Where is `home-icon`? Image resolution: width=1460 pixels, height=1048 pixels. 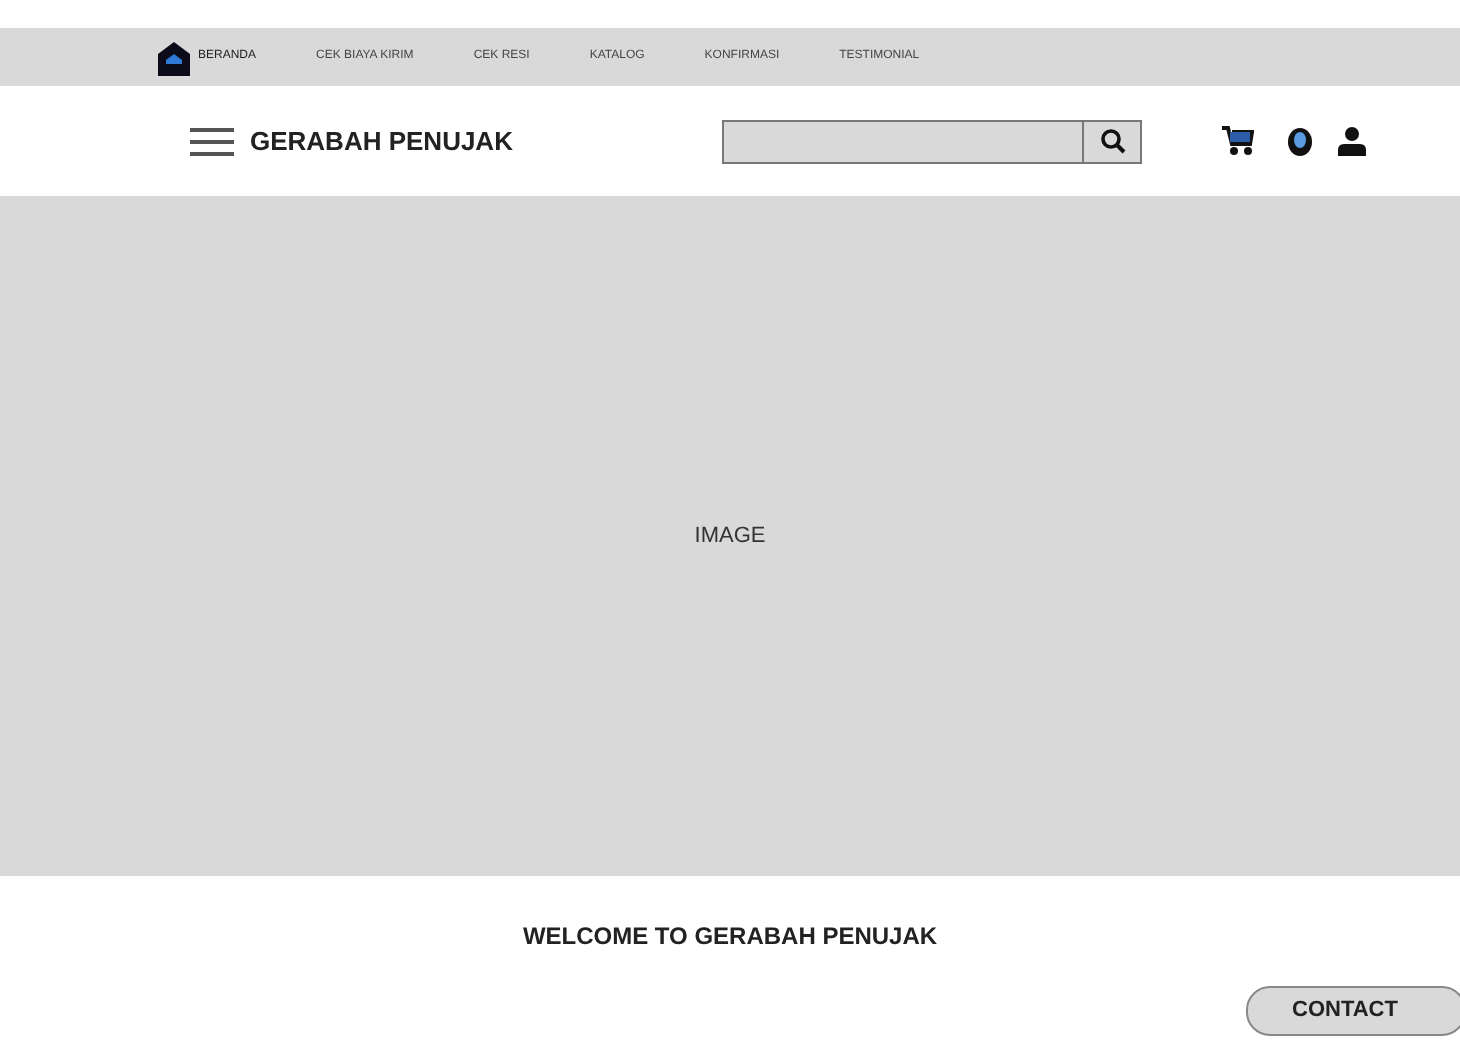
home-icon is located at coordinates (174, 57).